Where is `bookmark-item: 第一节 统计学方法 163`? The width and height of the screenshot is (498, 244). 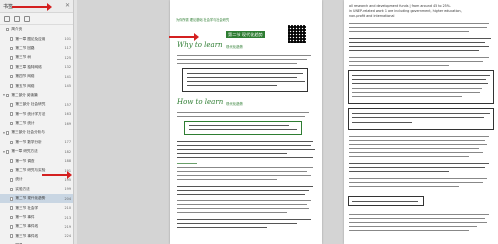 bookmark-item: 第一节 统计学方法 163 is located at coordinates (36, 114).